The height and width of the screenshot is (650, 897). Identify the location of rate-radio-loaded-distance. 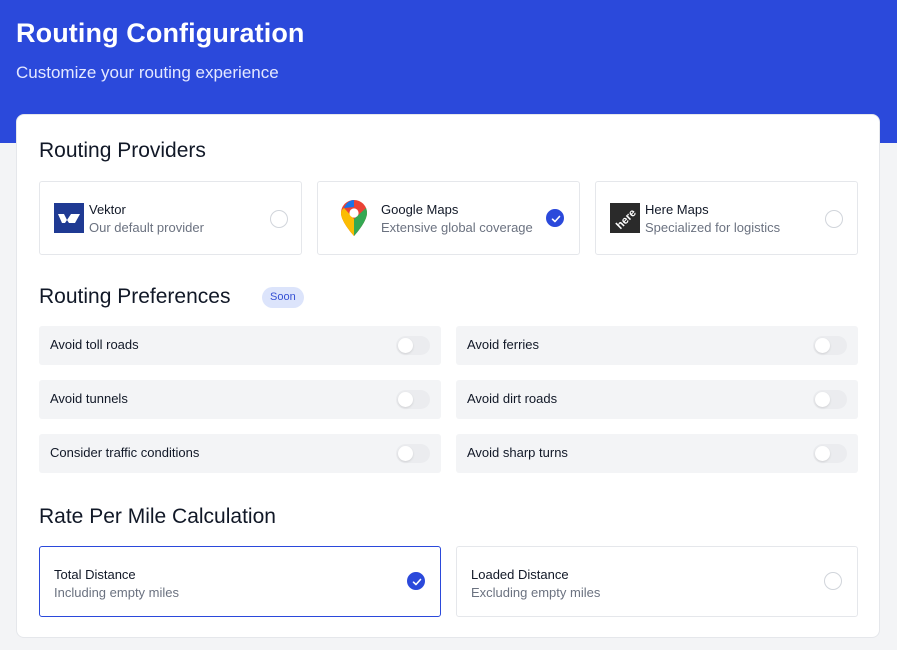
(833, 581).